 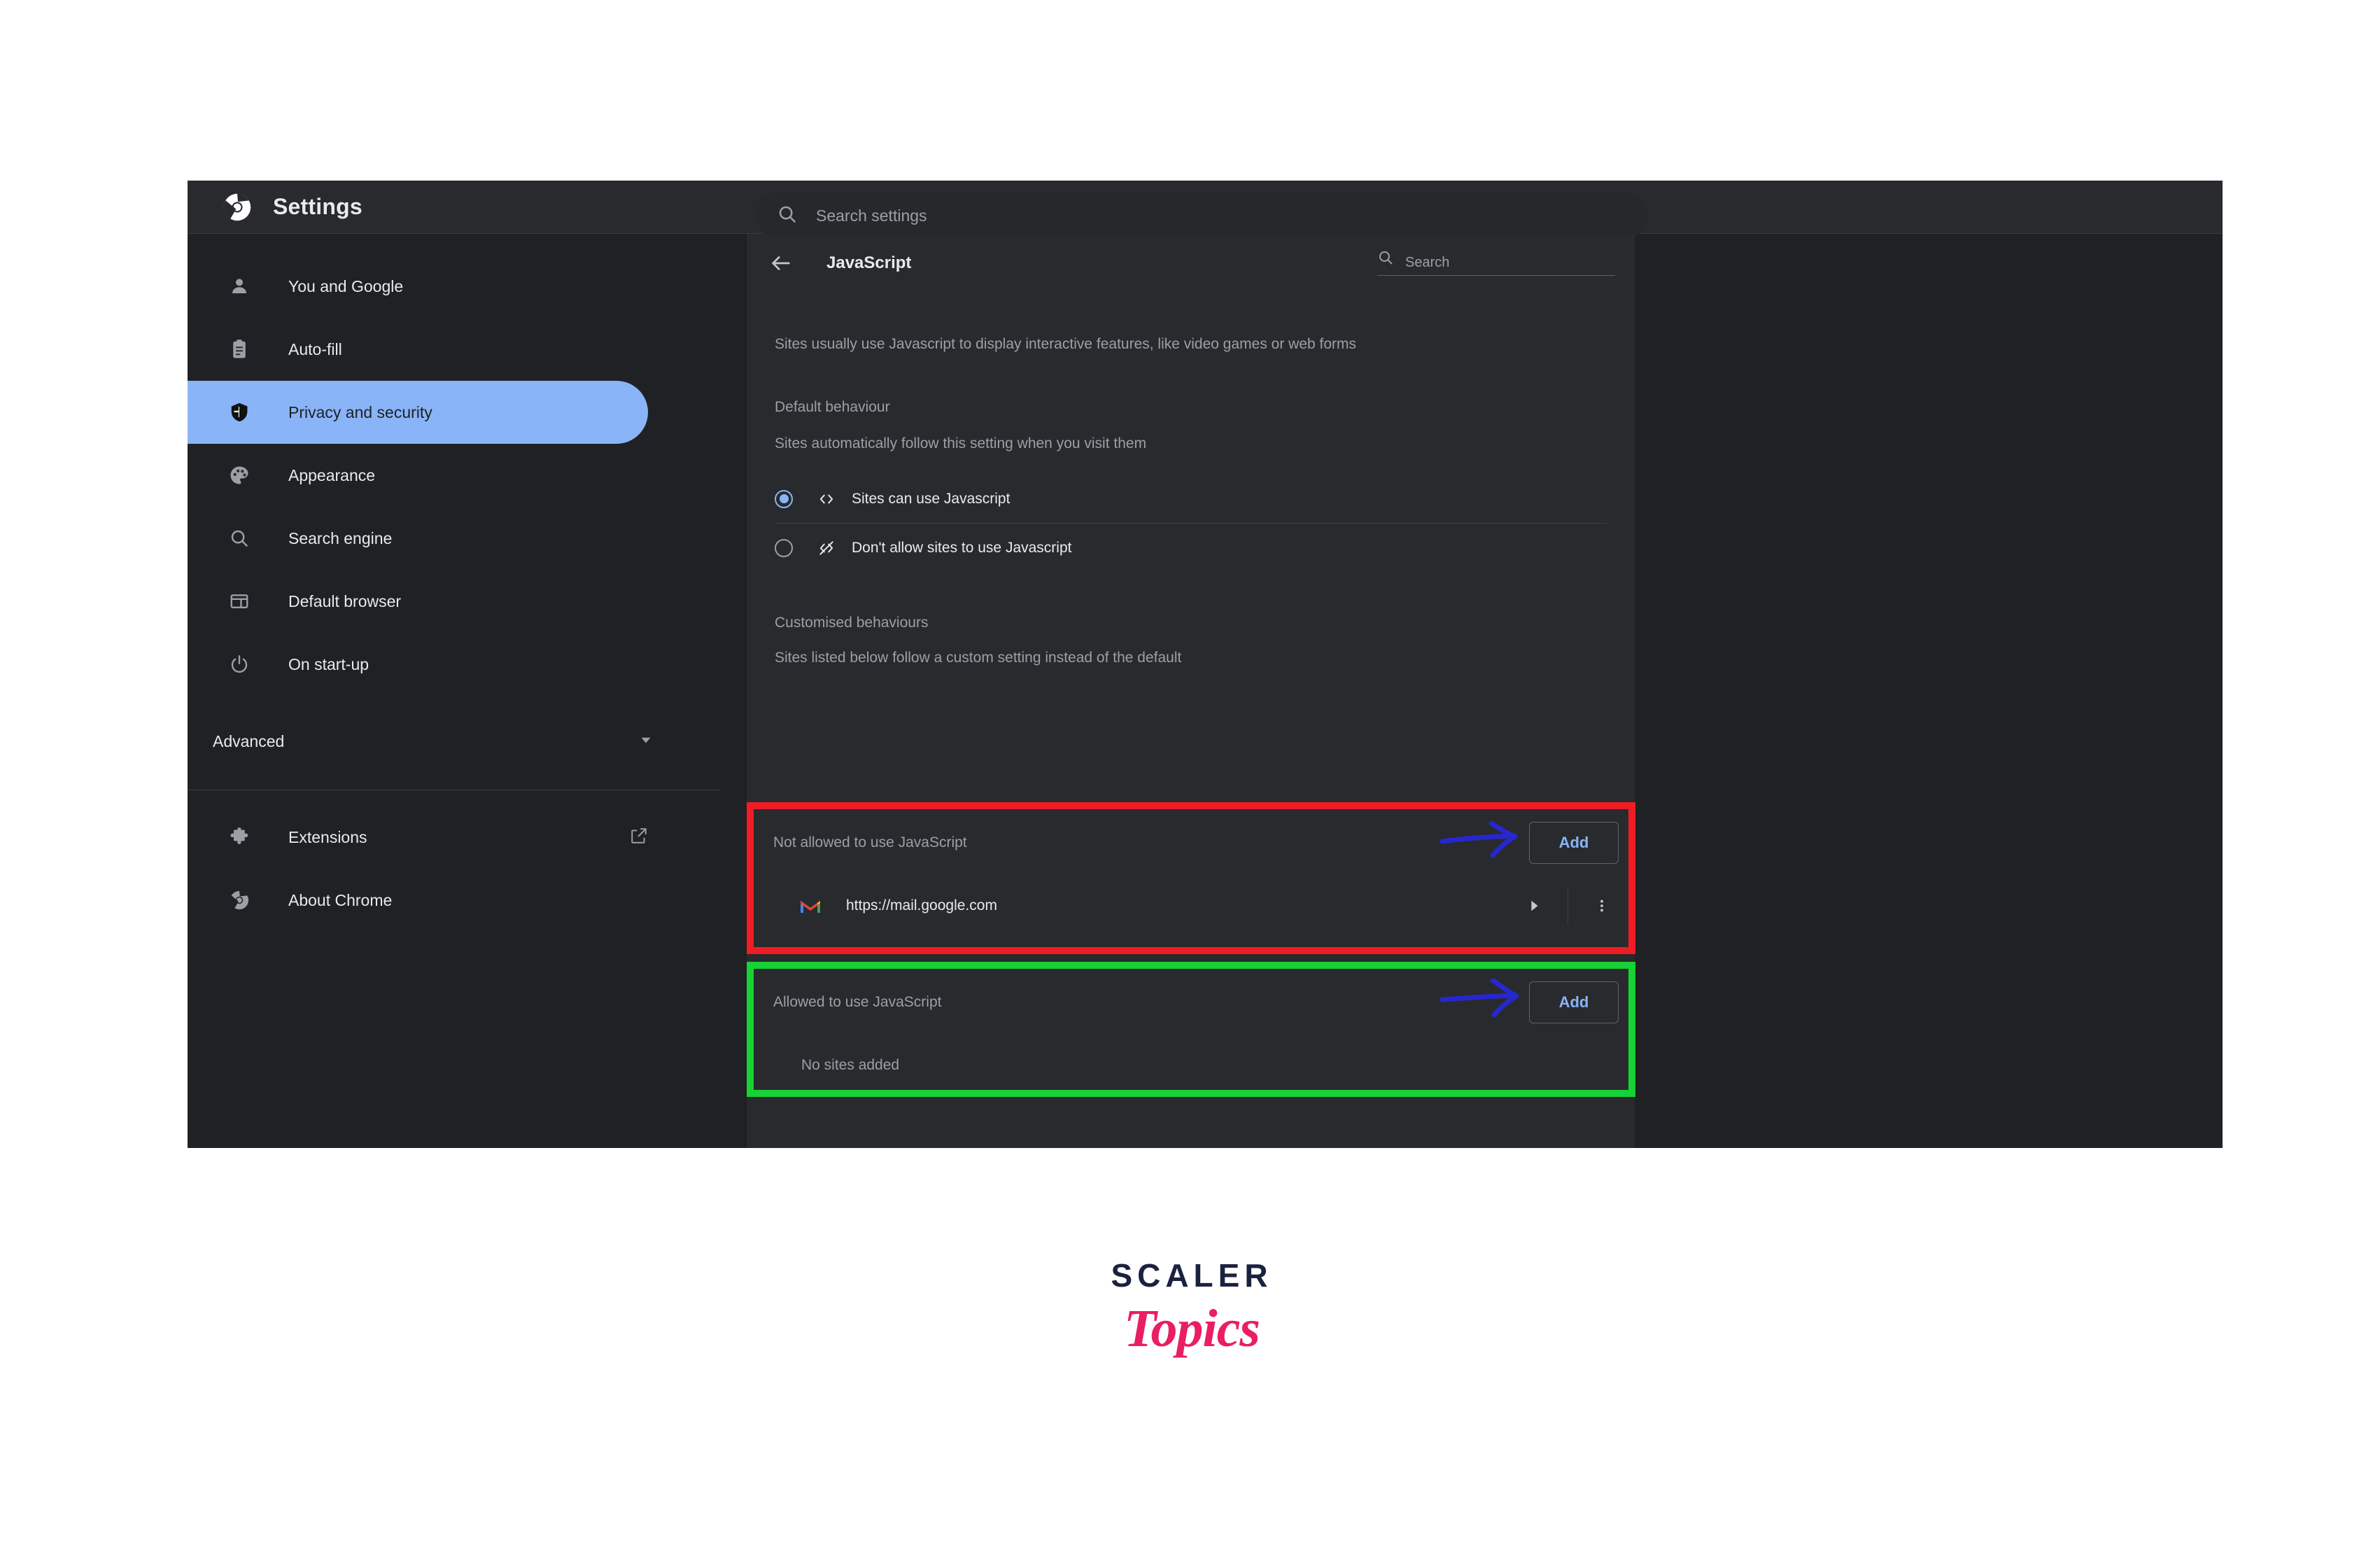 What do you see at coordinates (962, 548) in the screenshot?
I see `radio-option-label: Don't allow sites to use Javascript` at bounding box center [962, 548].